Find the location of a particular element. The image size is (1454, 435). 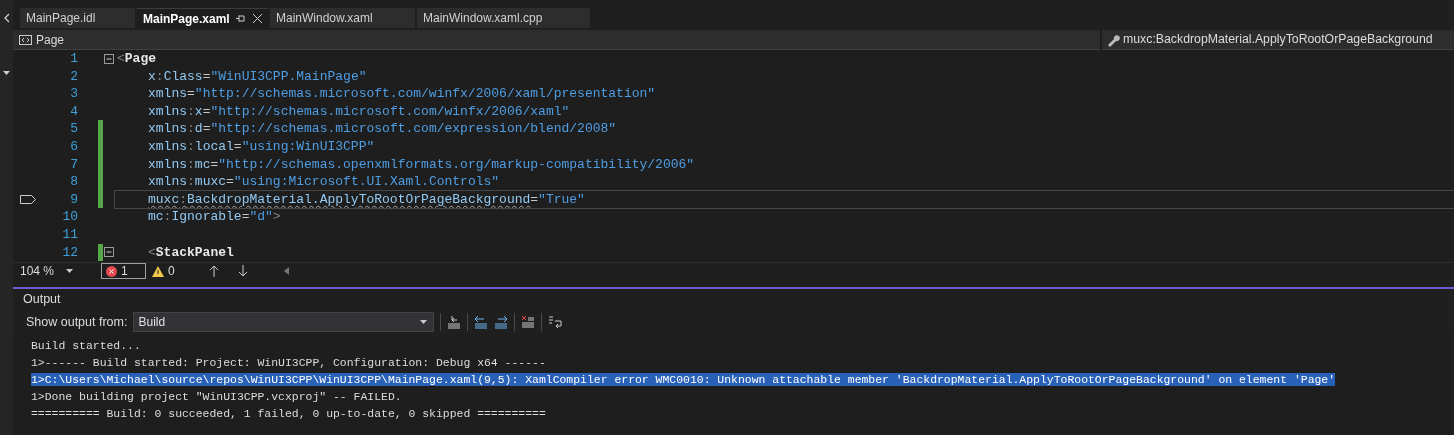

pin-icon is located at coordinates (240, 18).